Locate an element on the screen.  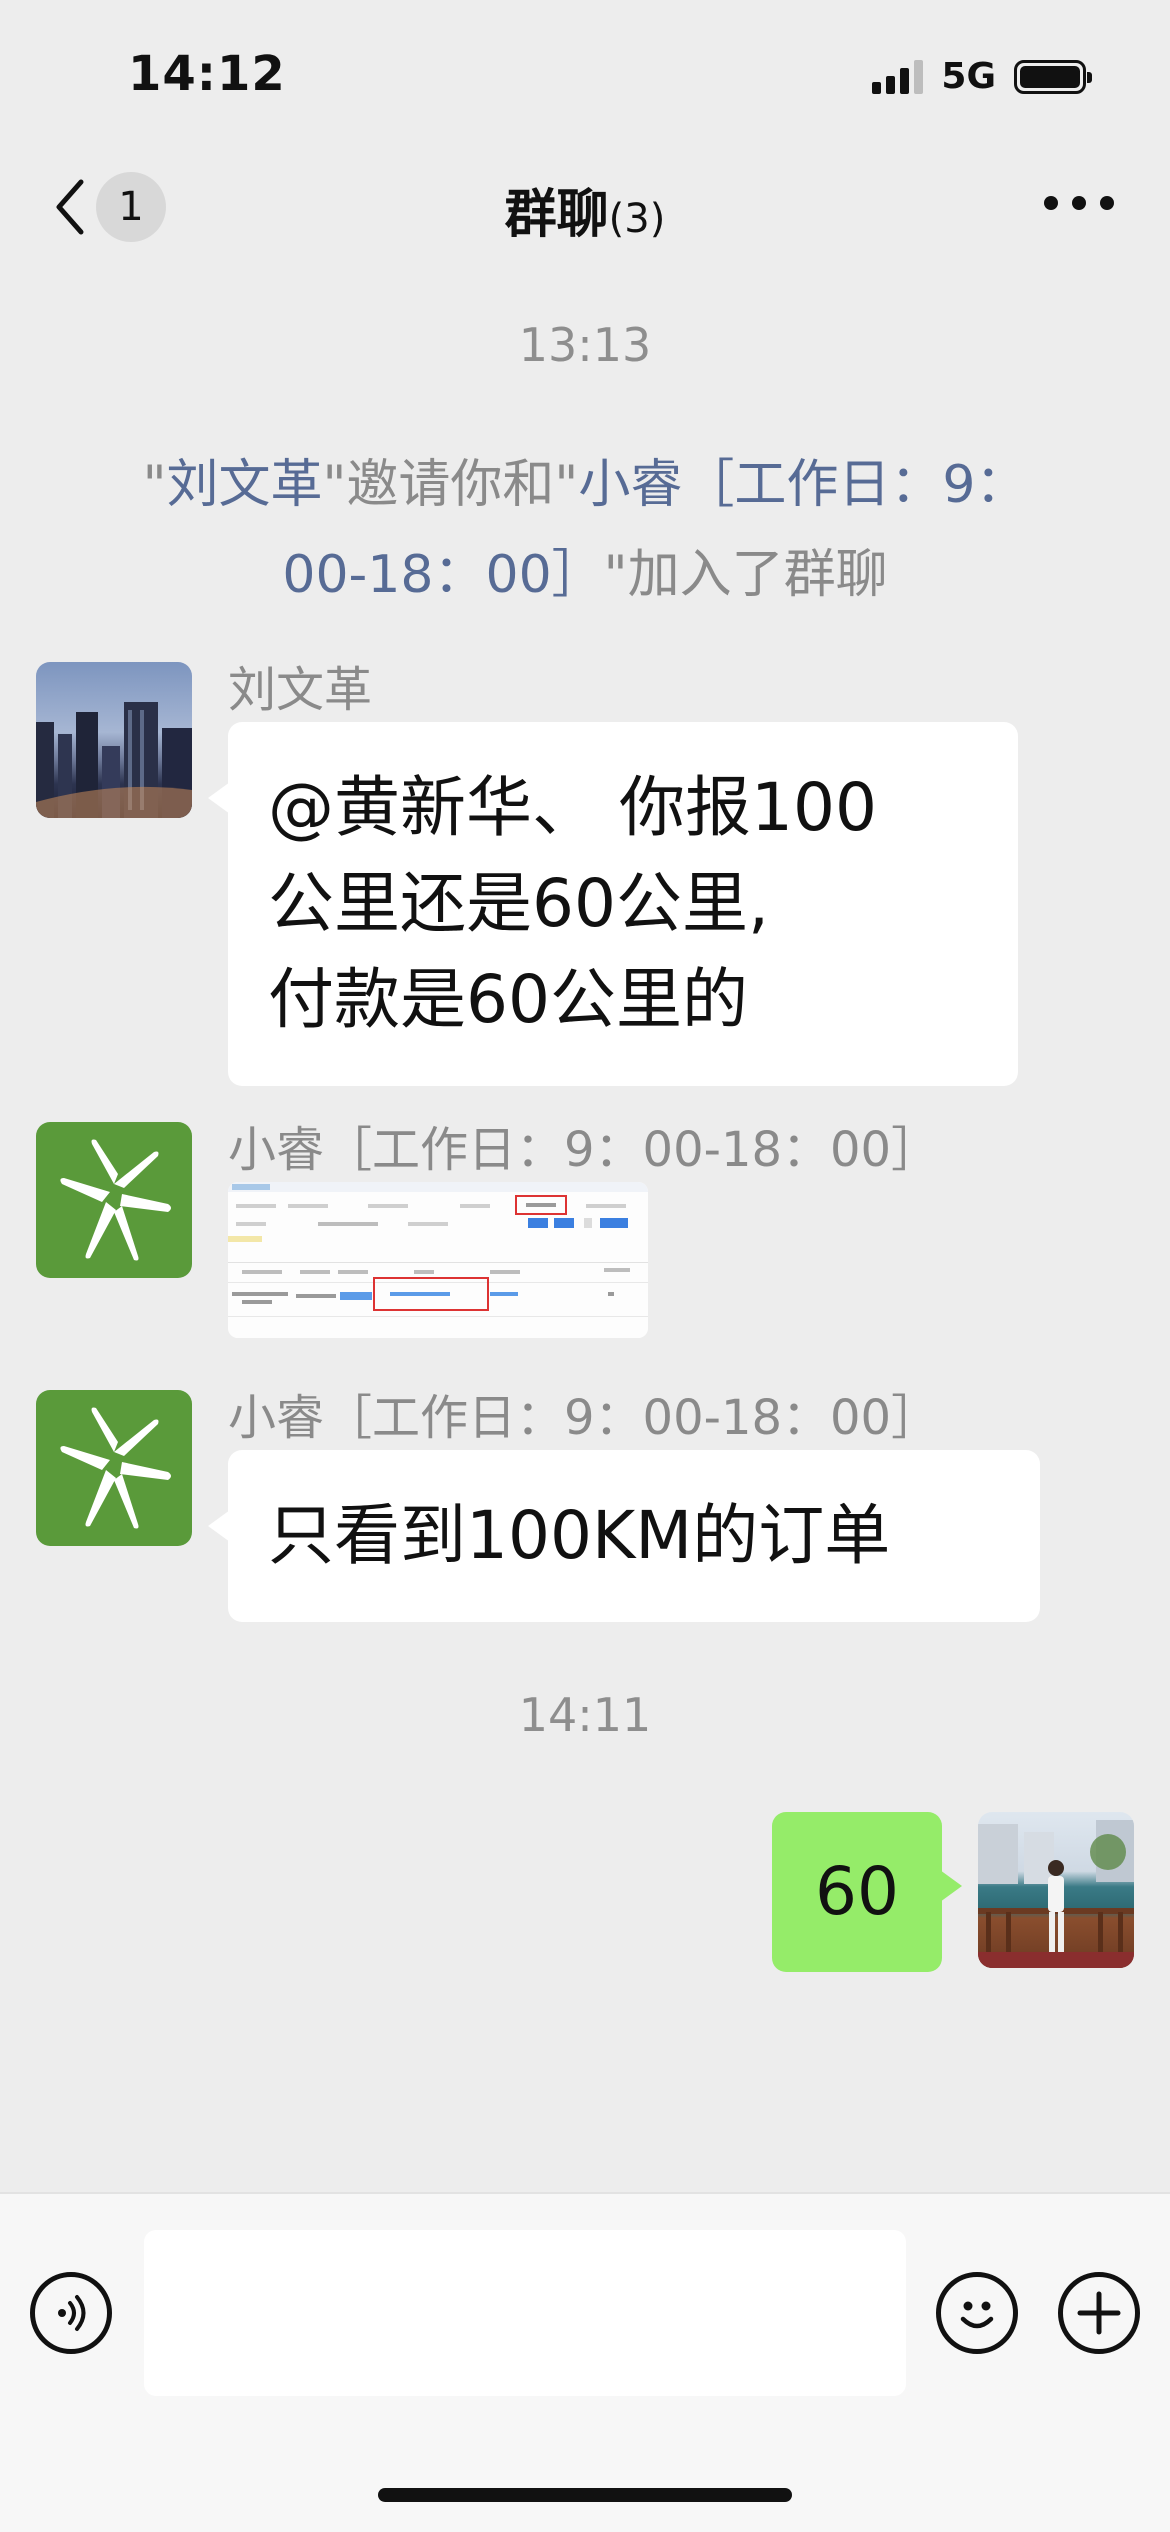
voice-icon is located at coordinates (72, 2313).